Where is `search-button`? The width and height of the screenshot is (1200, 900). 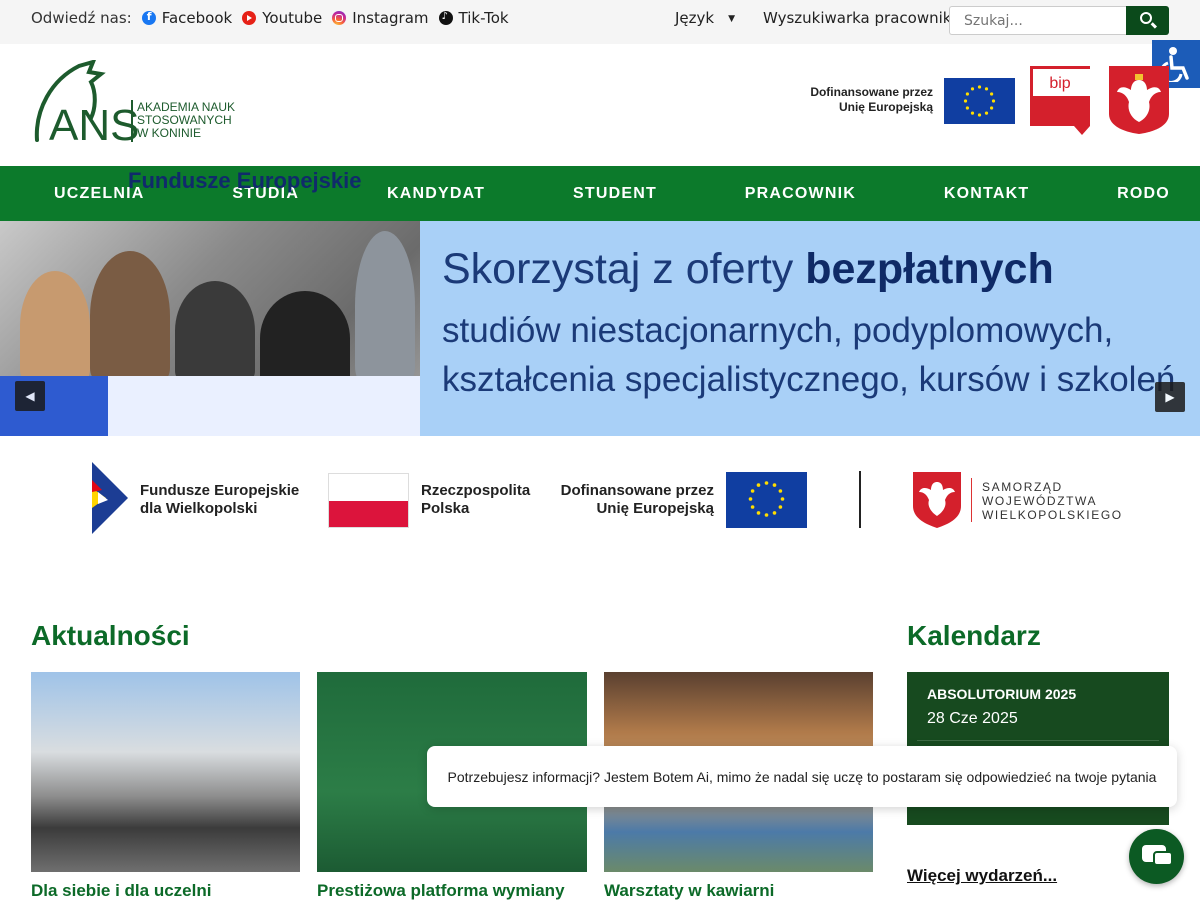 search-button is located at coordinates (1147, 20).